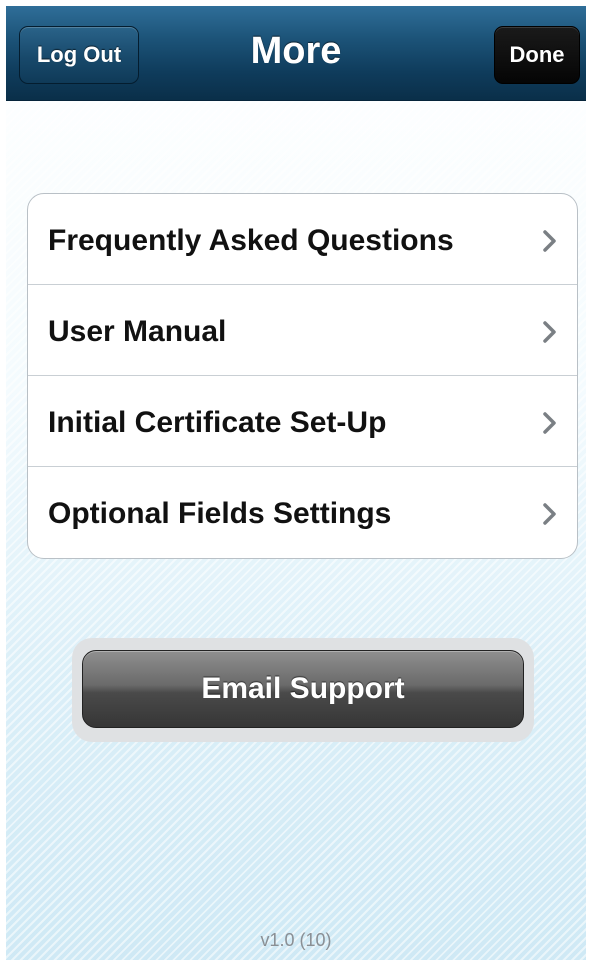  I want to click on menu-item-label: Optional Fields Settings, so click(220, 513).